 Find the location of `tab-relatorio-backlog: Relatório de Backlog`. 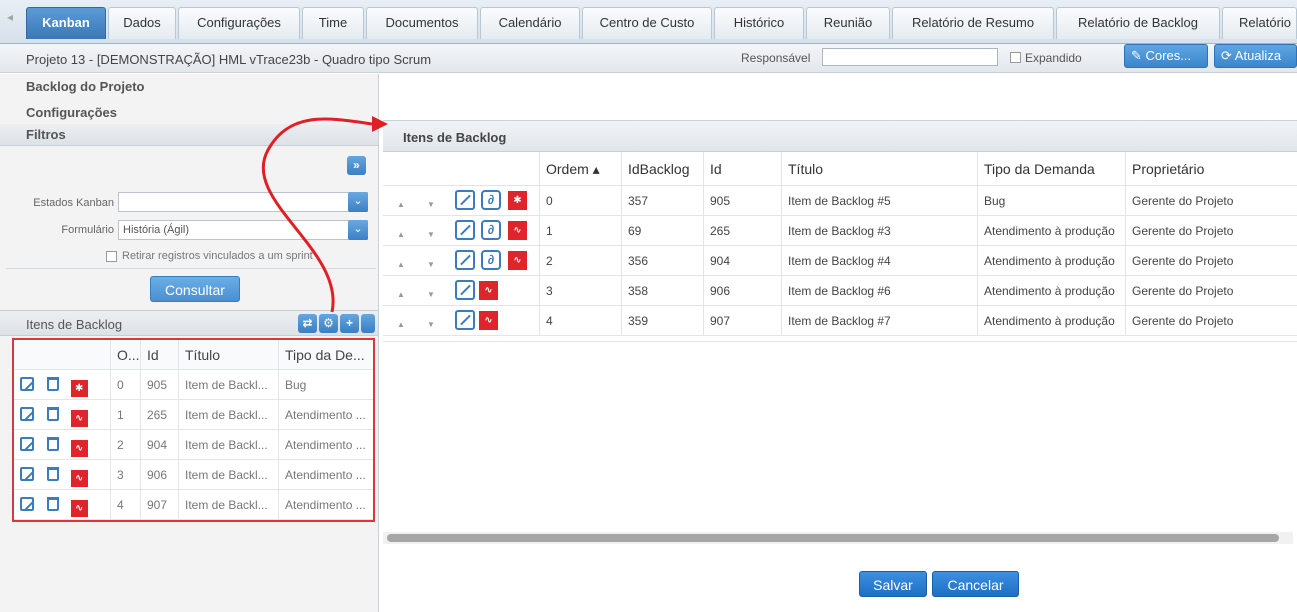

tab-relatorio-backlog: Relatório de Backlog is located at coordinates (1138, 23).